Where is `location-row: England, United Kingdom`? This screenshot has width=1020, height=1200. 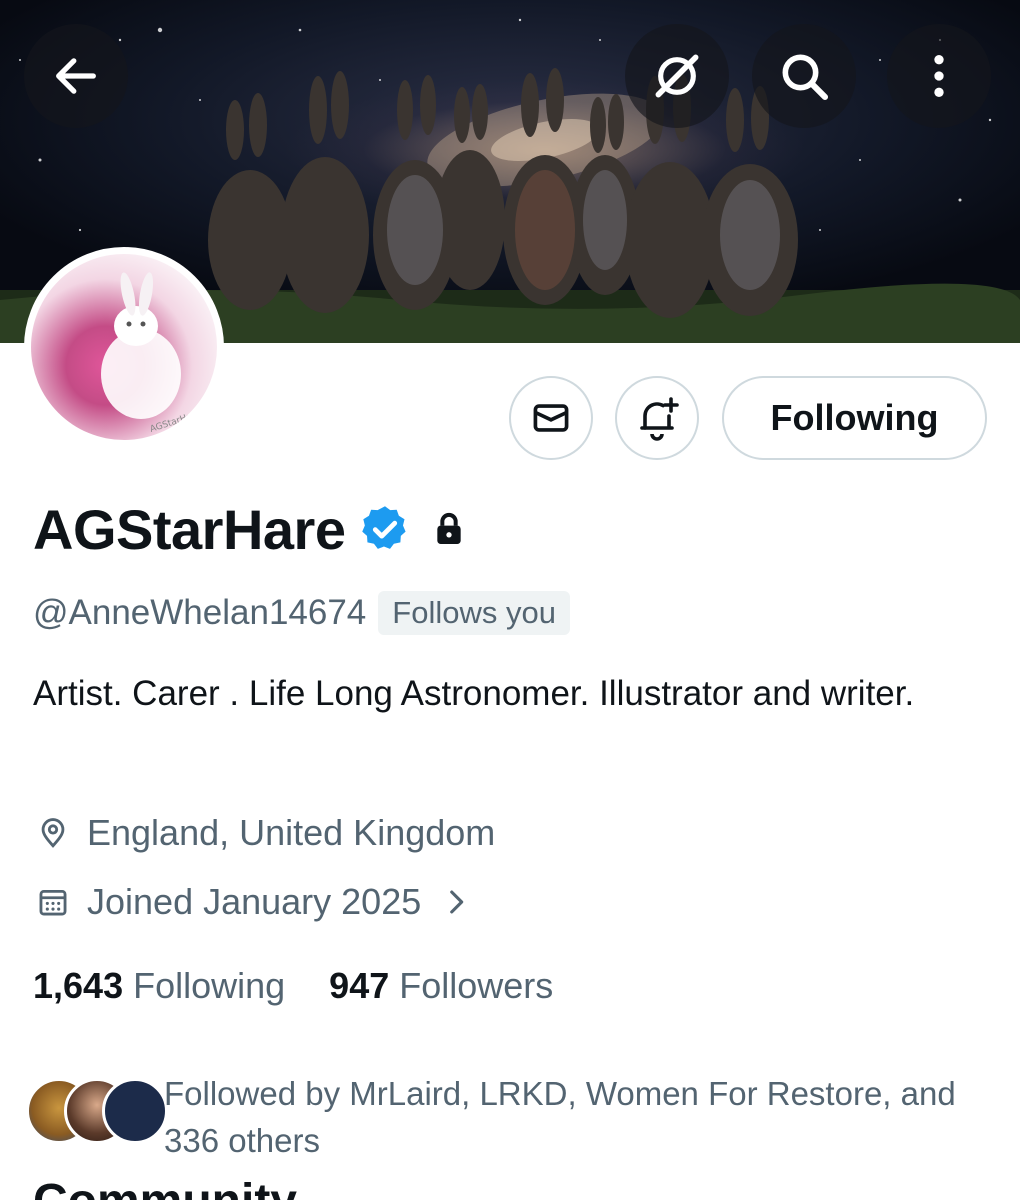
location-row: England, United Kingdom is located at coordinates (264, 833).